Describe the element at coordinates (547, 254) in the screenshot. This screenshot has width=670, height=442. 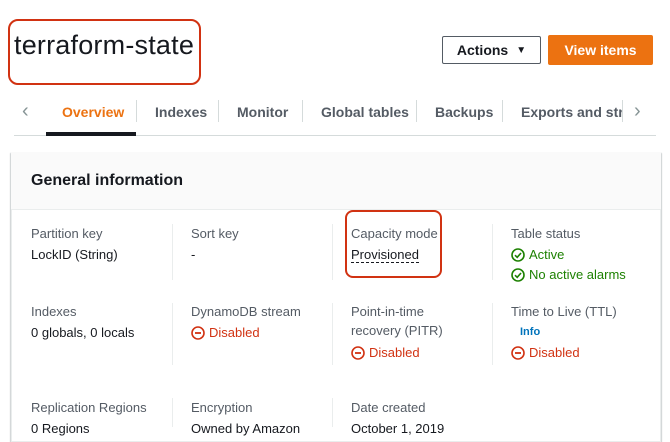
I see `status-active-text: Active` at that location.